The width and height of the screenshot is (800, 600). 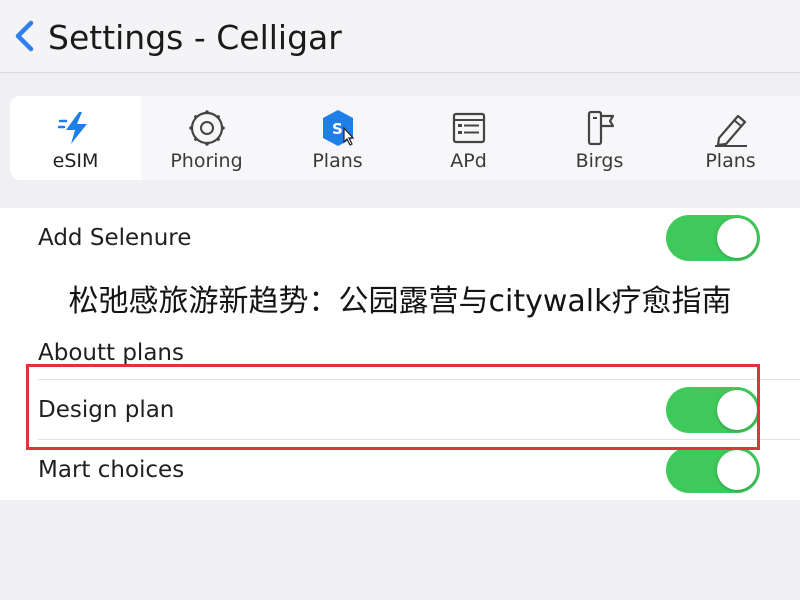 I want to click on mart-choices-toggle, so click(x=713, y=470).